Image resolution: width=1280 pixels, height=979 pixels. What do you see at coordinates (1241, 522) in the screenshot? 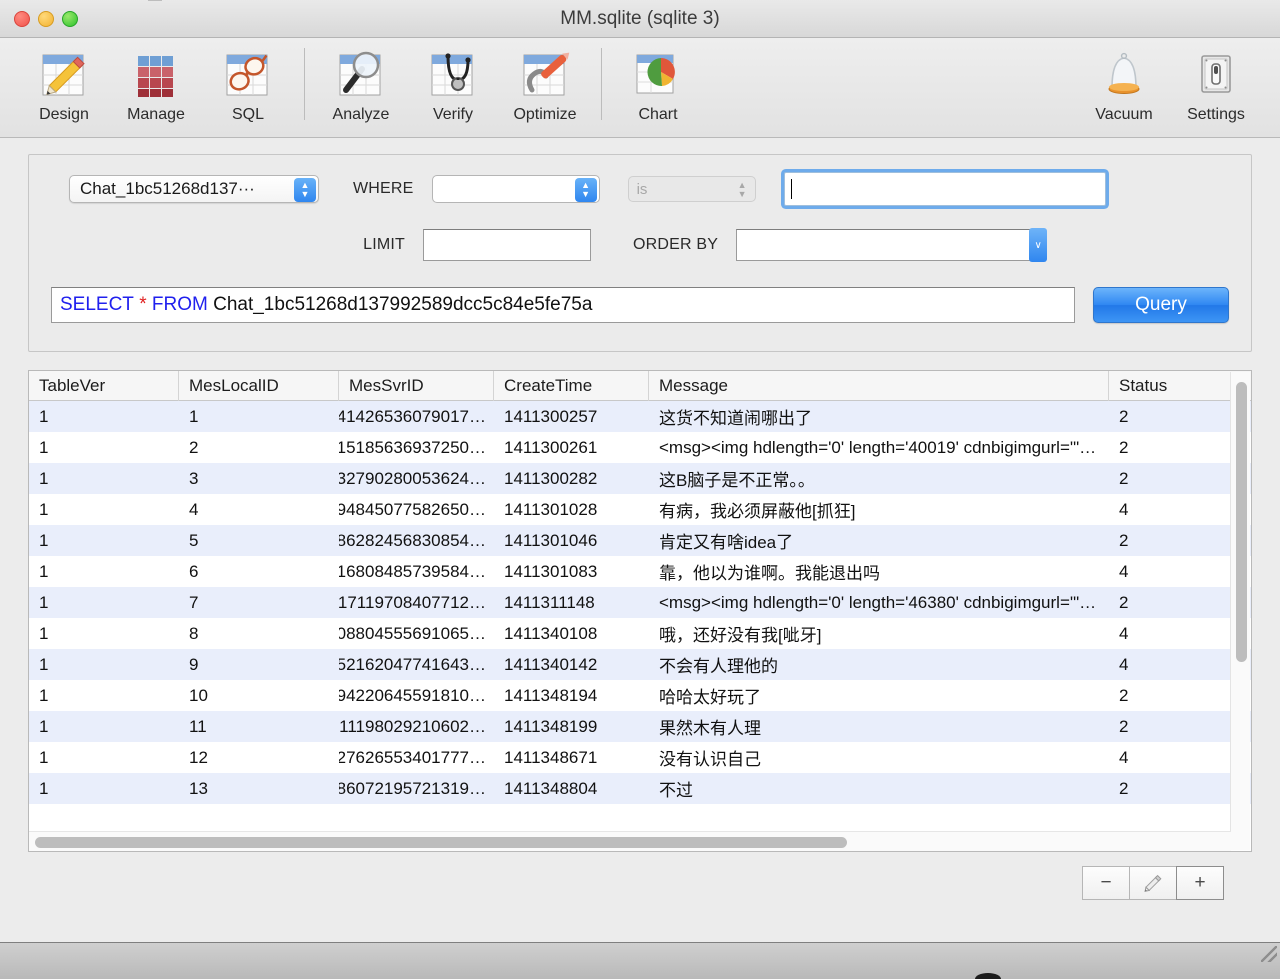
I see `vertical-scrollbar-thumb` at bounding box center [1241, 522].